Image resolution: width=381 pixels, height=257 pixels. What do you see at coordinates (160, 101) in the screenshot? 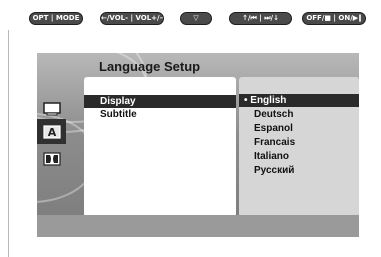
I see `menu-item-display: Display` at bounding box center [160, 101].